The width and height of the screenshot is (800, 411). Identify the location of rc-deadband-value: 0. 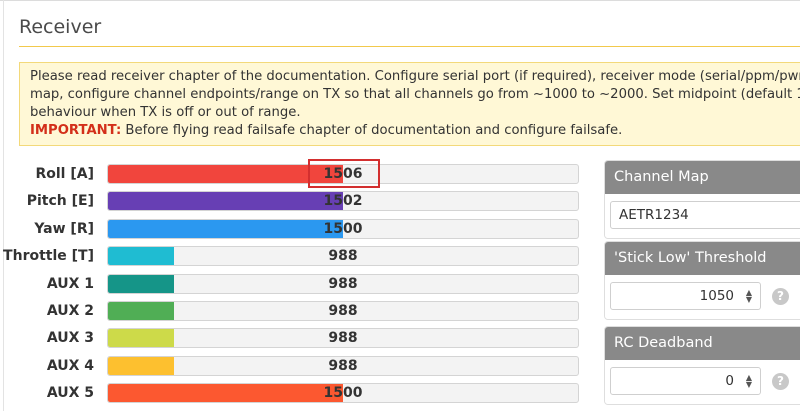
(729, 381).